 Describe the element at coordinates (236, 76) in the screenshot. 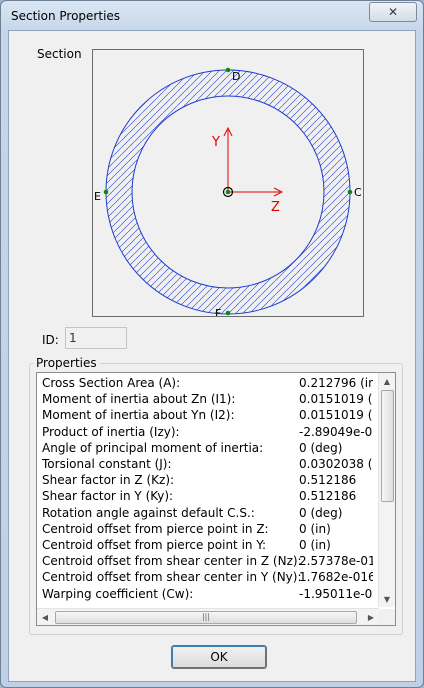

I see `point-d-label: D` at that location.